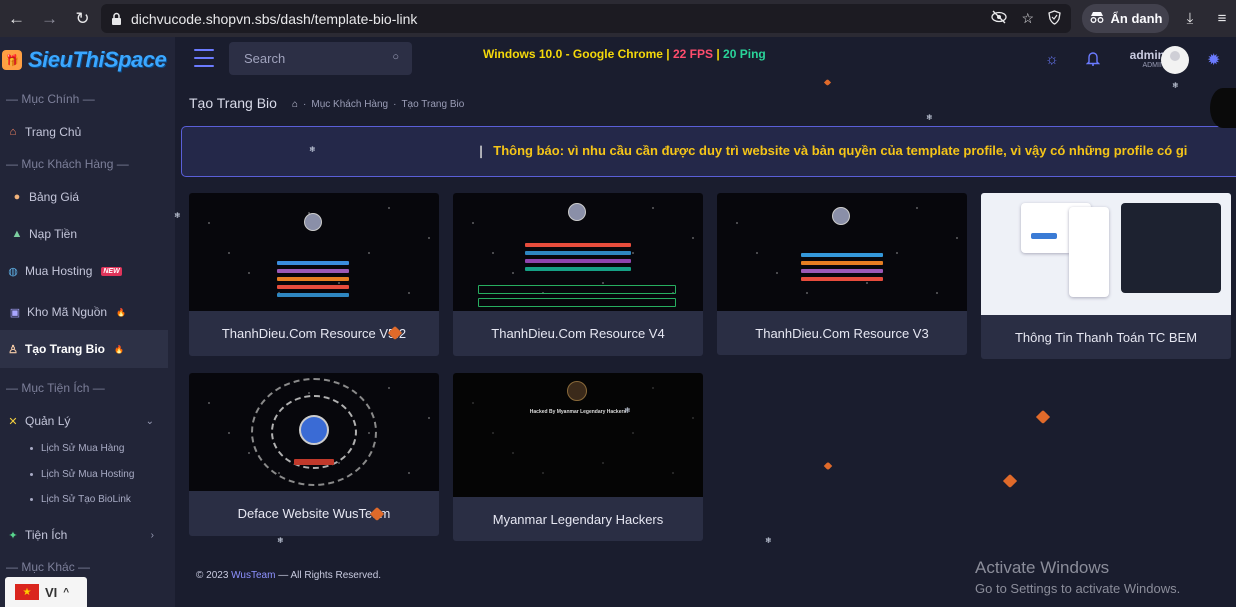 The width and height of the screenshot is (1236, 607). I want to click on template-card: Deface Website WusTeam, so click(314, 454).